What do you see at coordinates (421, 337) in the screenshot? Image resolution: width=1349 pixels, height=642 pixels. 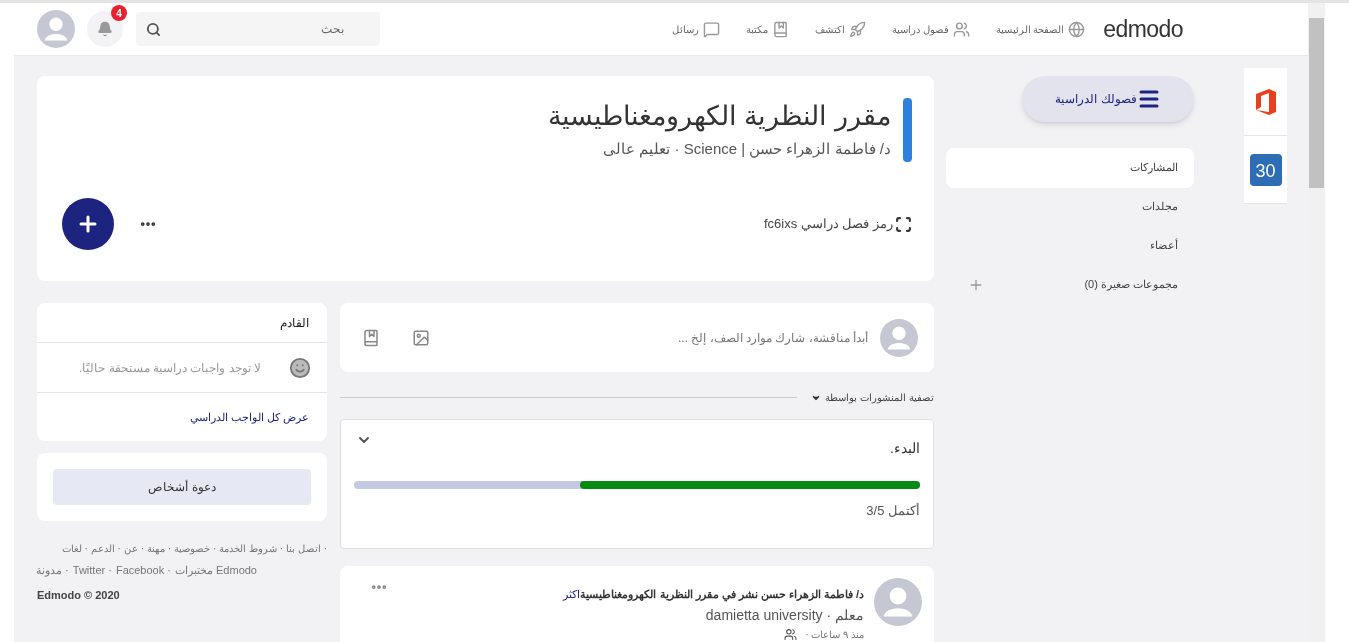 I see `image-icon` at bounding box center [421, 337].